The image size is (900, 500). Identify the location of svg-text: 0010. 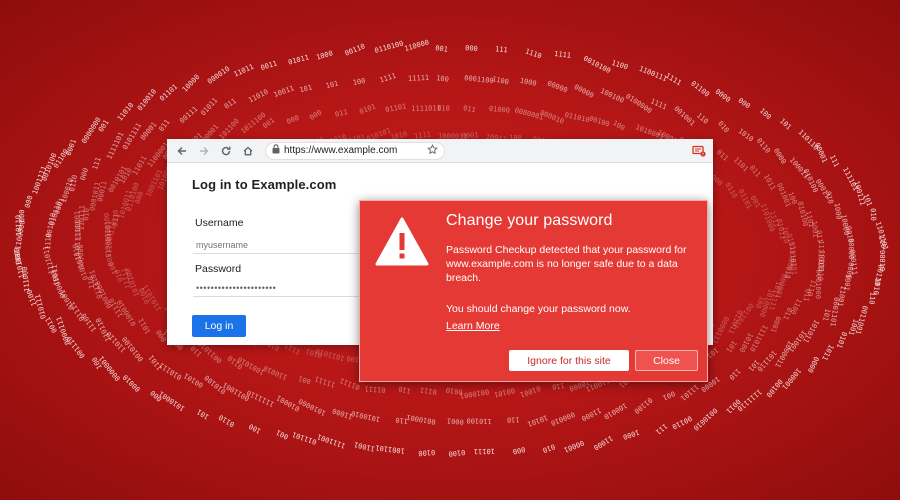
(454, 391).